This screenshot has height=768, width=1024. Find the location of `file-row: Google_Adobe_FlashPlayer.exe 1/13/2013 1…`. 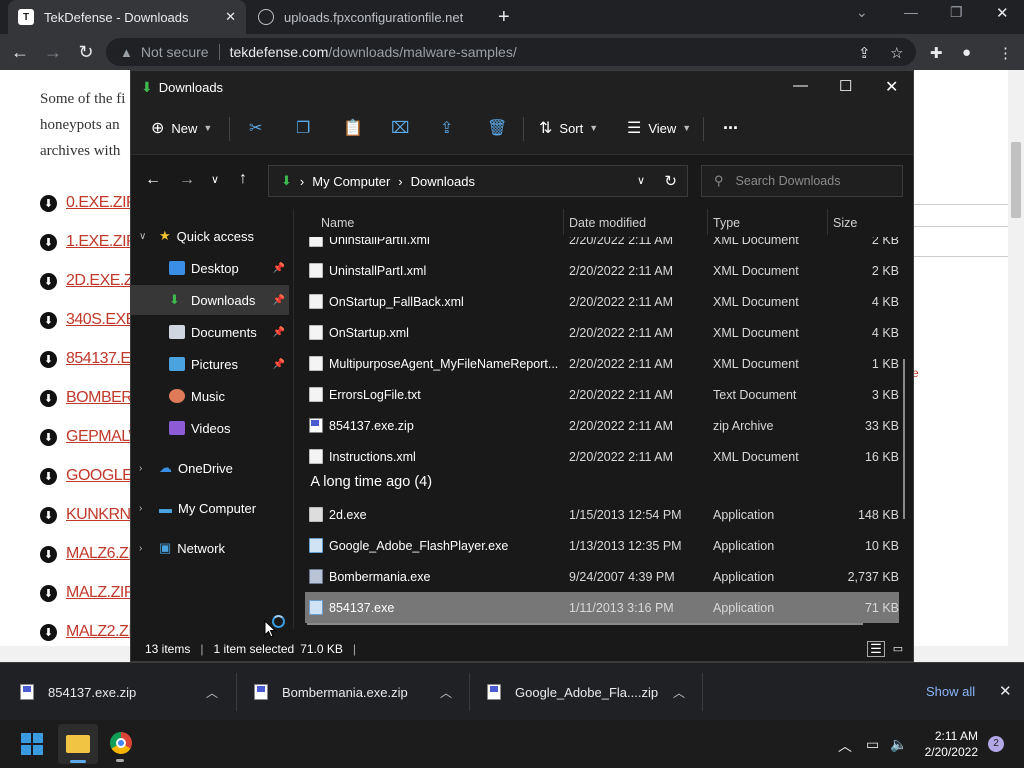

file-row: Google_Adobe_FlashPlayer.exe 1/13/2013 1… is located at coordinates (602, 545).